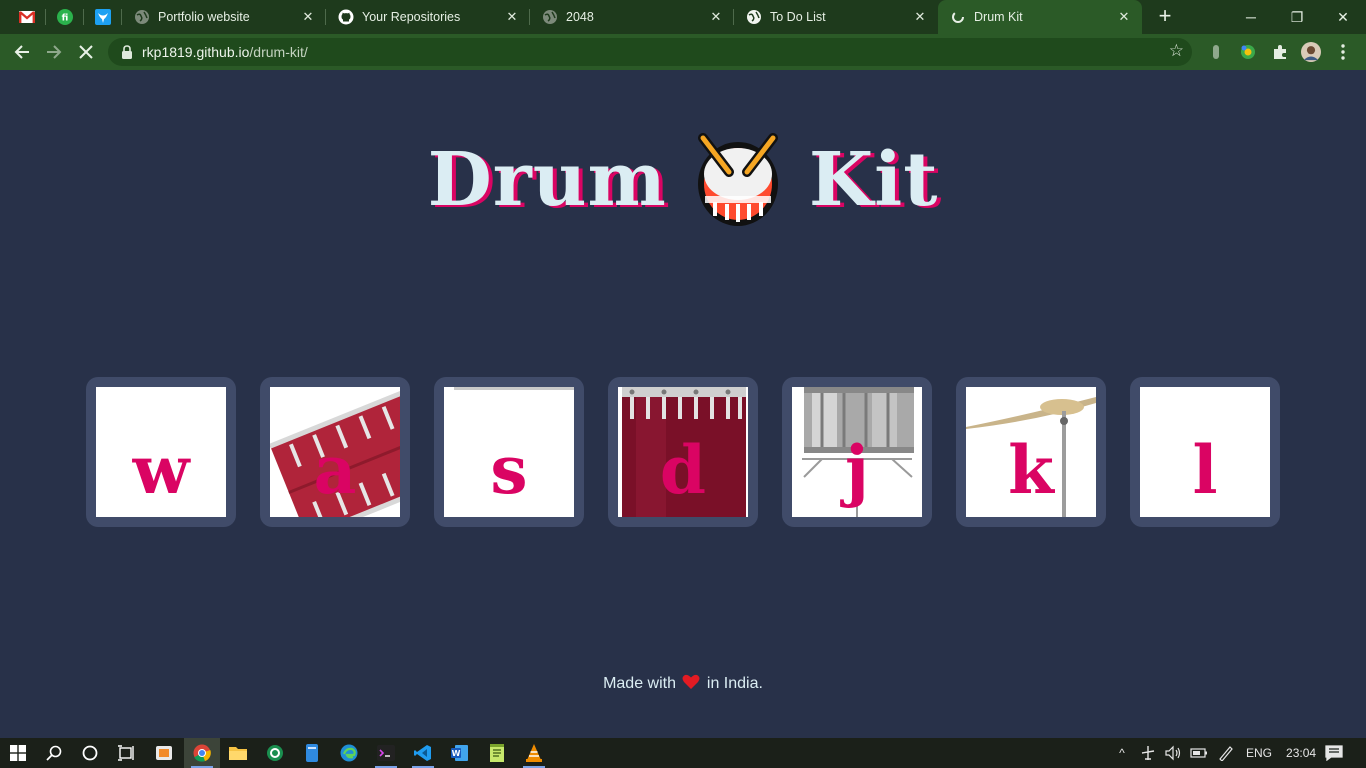 This screenshot has width=1366, height=768. I want to click on taskbar-notepad, so click(497, 753).